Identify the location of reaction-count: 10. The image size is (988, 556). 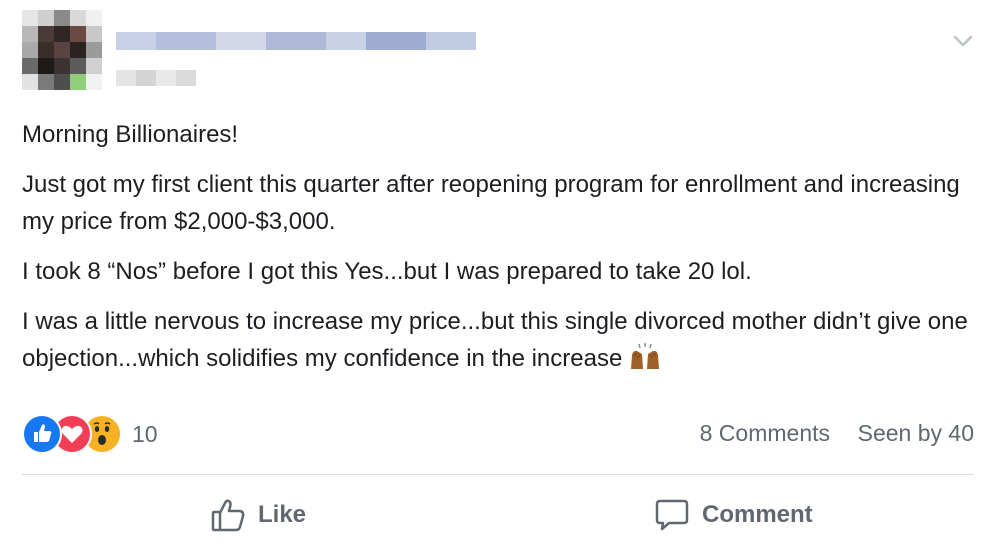
(145, 433).